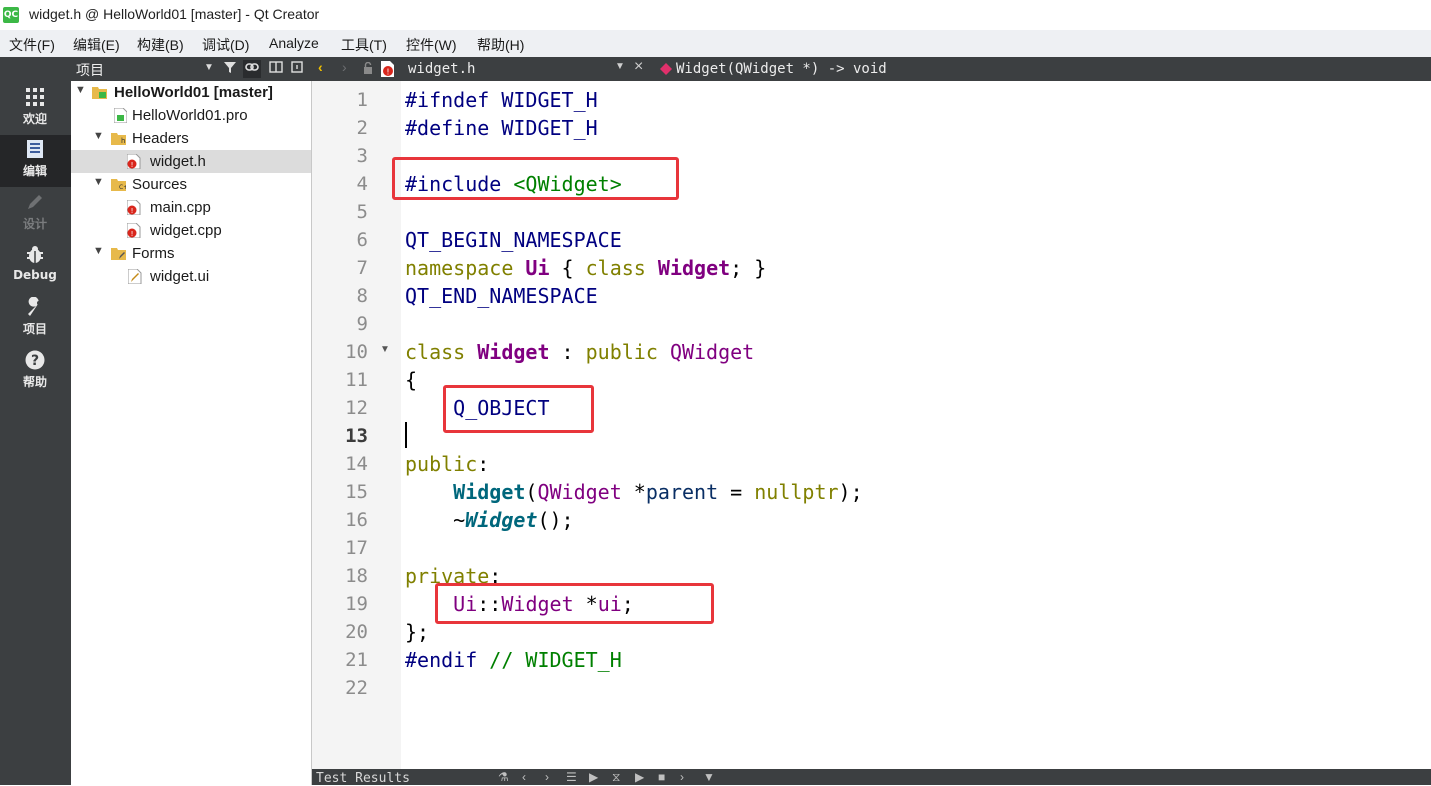 The height and width of the screenshot is (786, 1431). Describe the element at coordinates (535, 178) in the screenshot. I see `highlight-box-include` at that location.